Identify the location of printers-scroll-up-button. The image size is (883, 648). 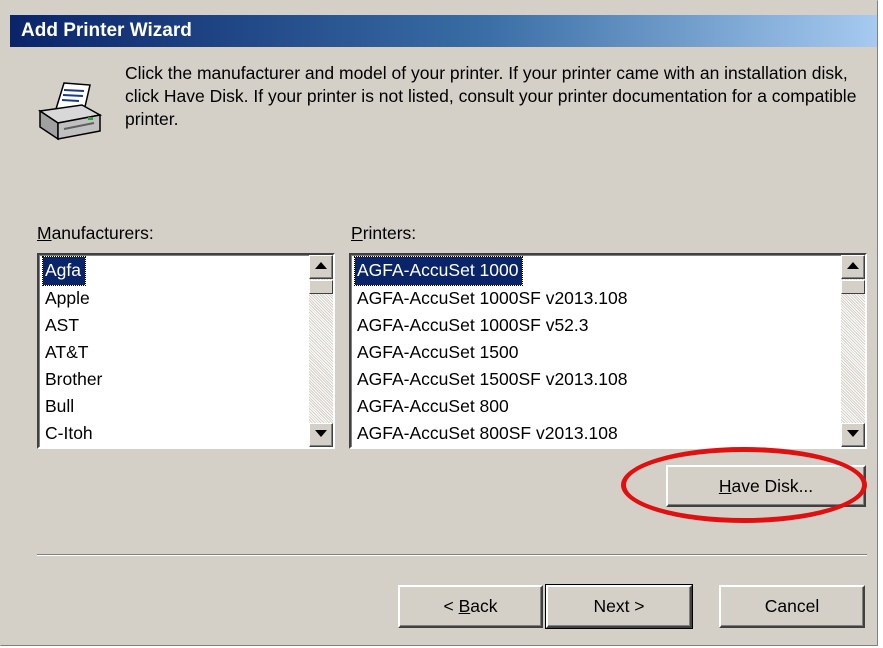
(853, 267).